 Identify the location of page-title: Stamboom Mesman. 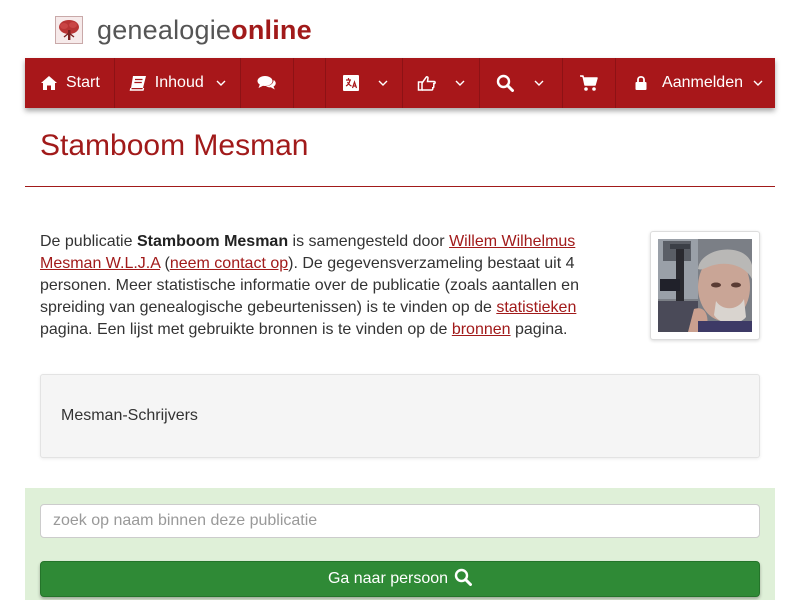
(174, 145).